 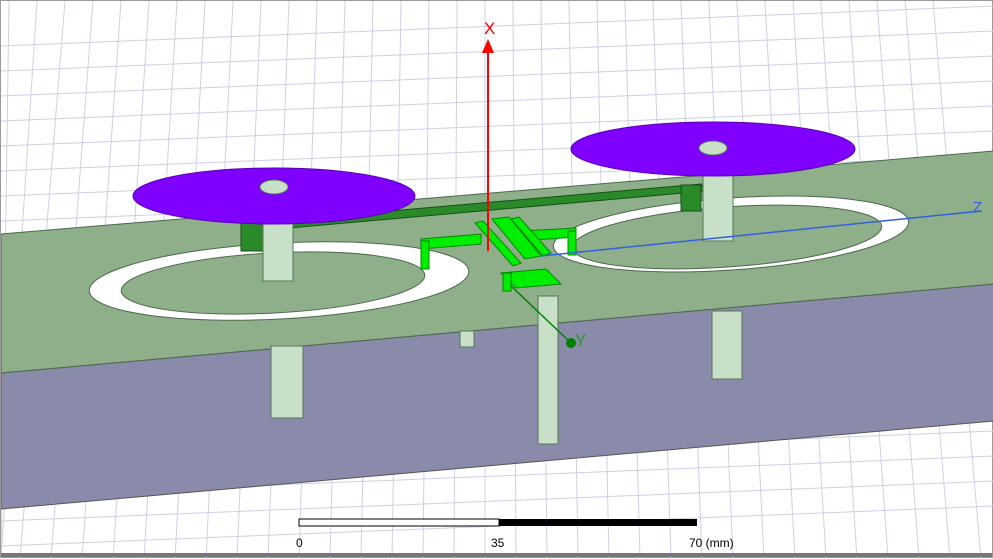 I want to click on scale-tick-70: 70 (mm), so click(x=711, y=543).